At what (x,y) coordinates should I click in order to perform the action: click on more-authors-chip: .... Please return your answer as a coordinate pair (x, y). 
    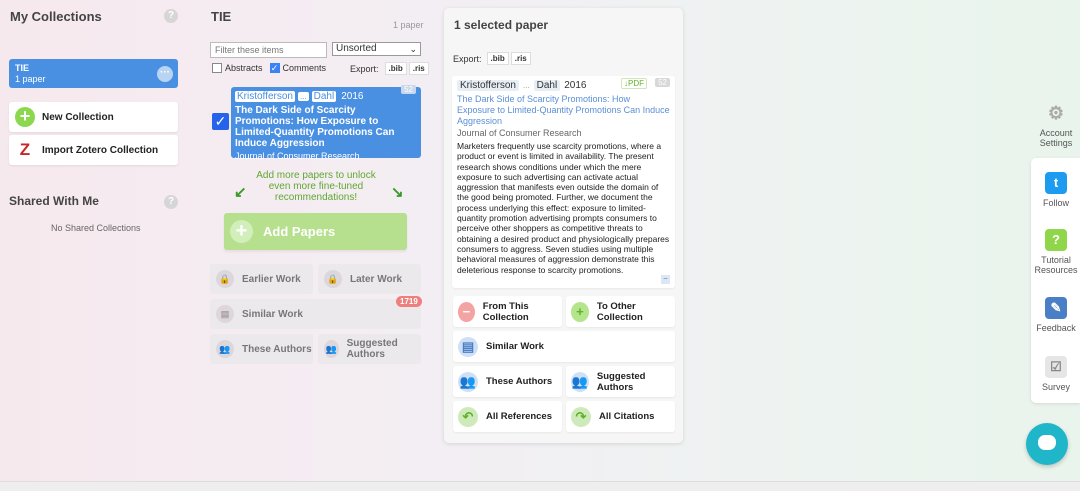
    Looking at the image, I should click on (303, 96).